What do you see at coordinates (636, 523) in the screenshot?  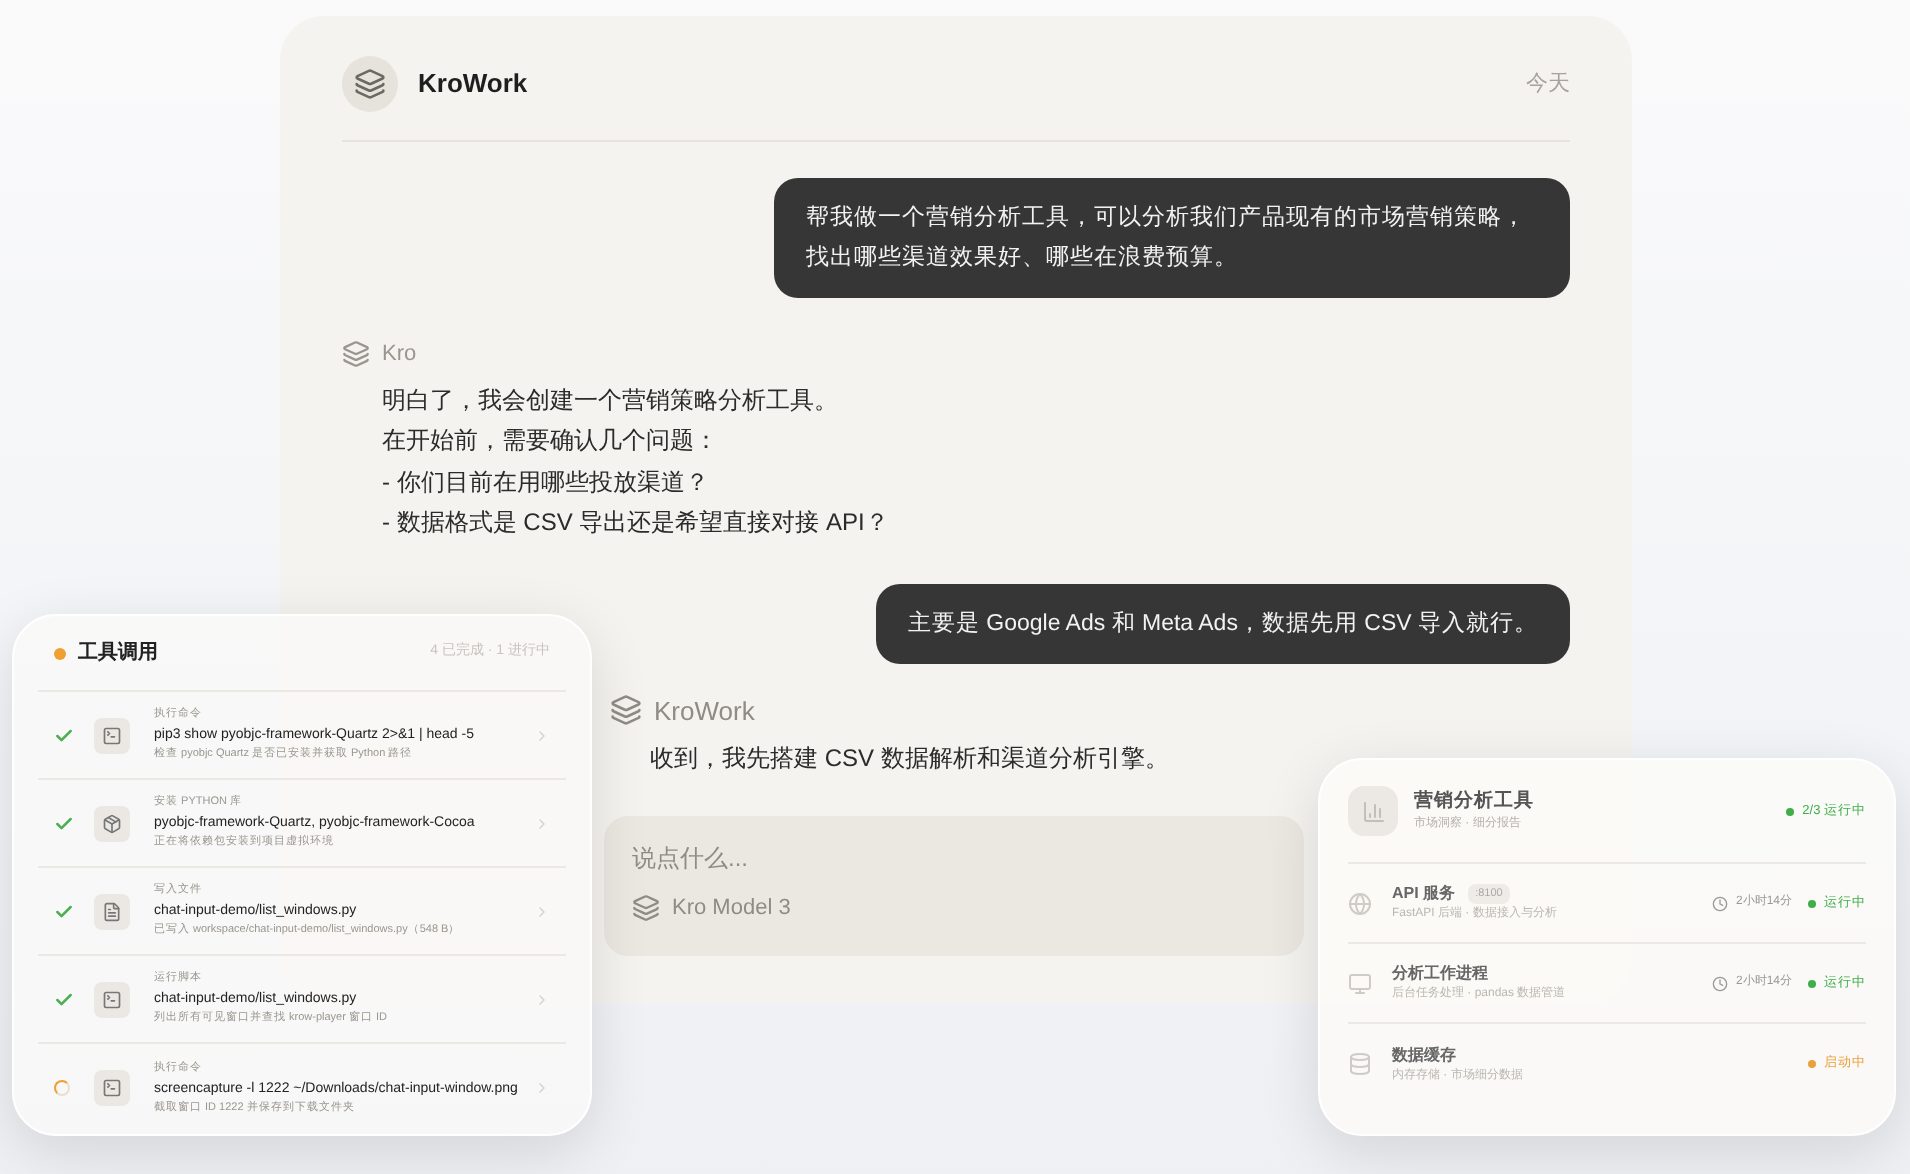 I see `assistant-message-line: - 数据格式是 CSV 导出还是希望直接对接 API？` at bounding box center [636, 523].